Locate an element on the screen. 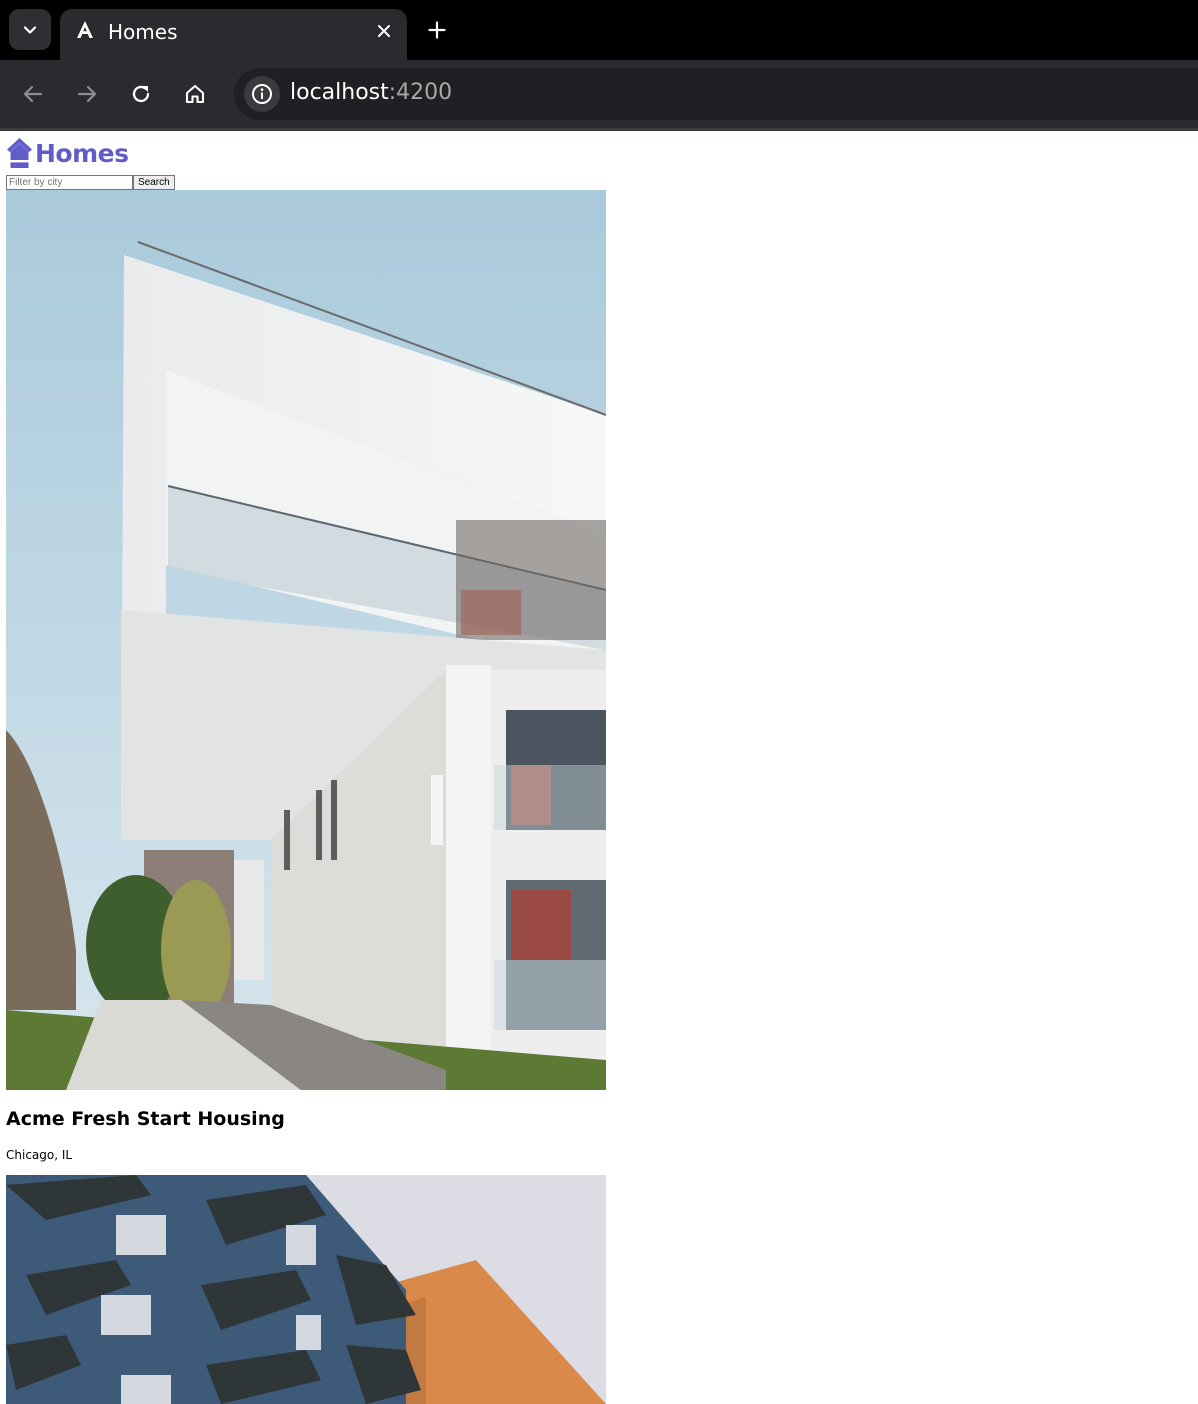 Image resolution: width=1198 pixels, height=1404 pixels. forward-arrow-icon is located at coordinates (87, 94).